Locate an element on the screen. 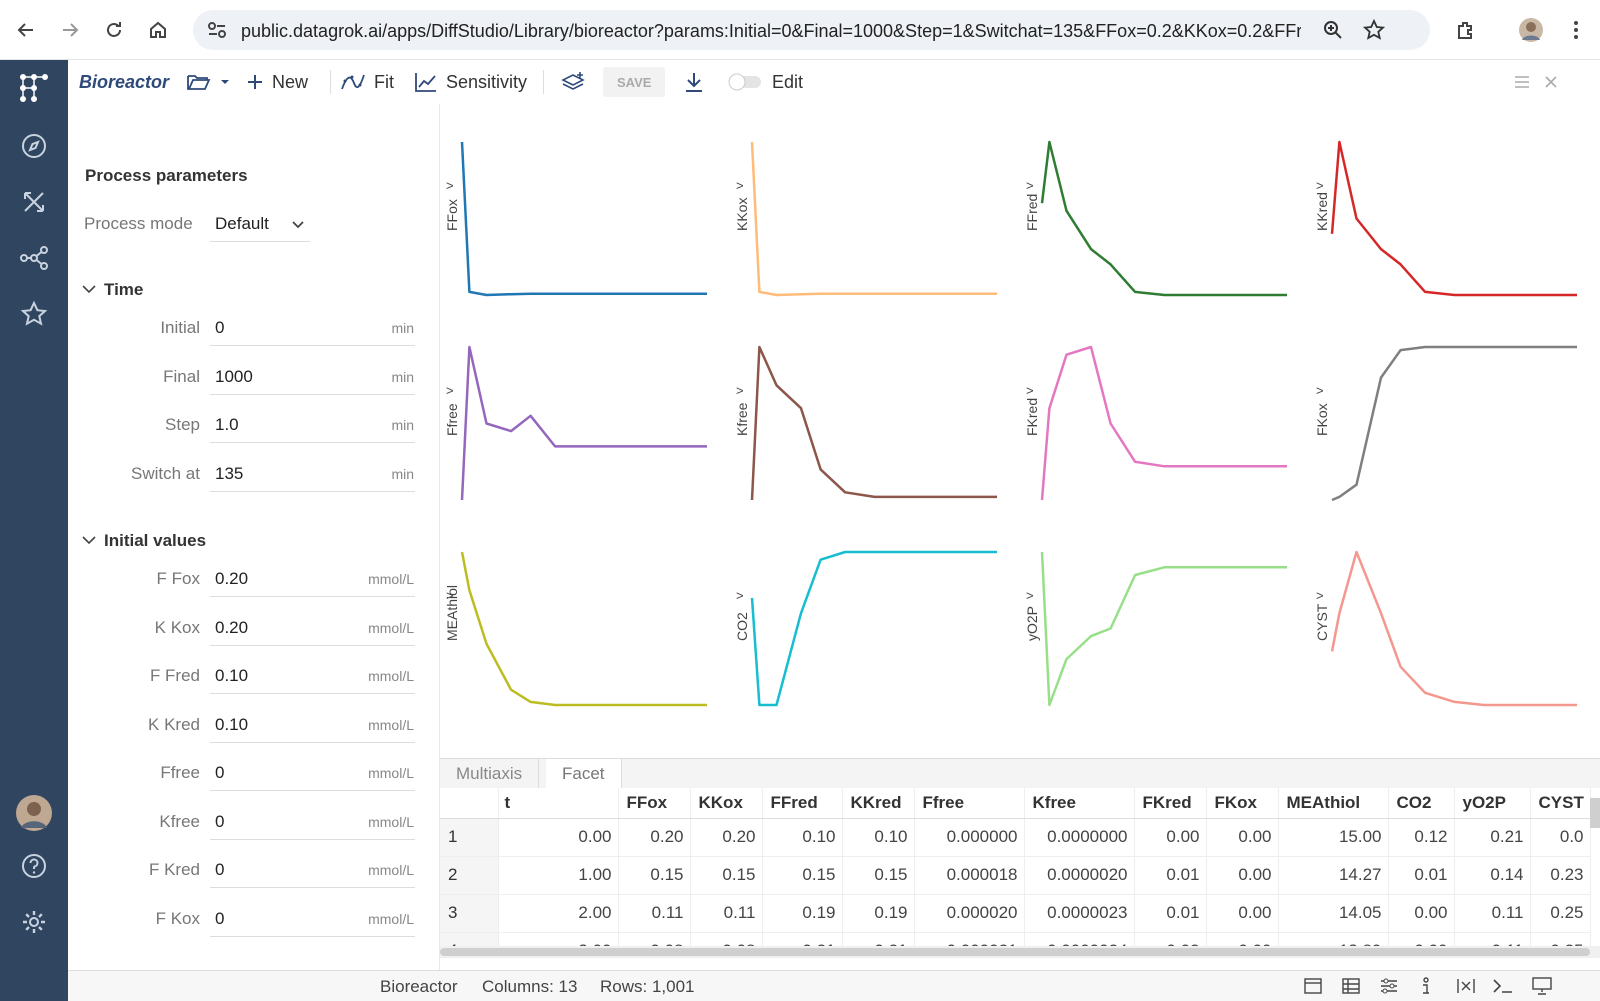  column-header: t is located at coordinates (558, 803).